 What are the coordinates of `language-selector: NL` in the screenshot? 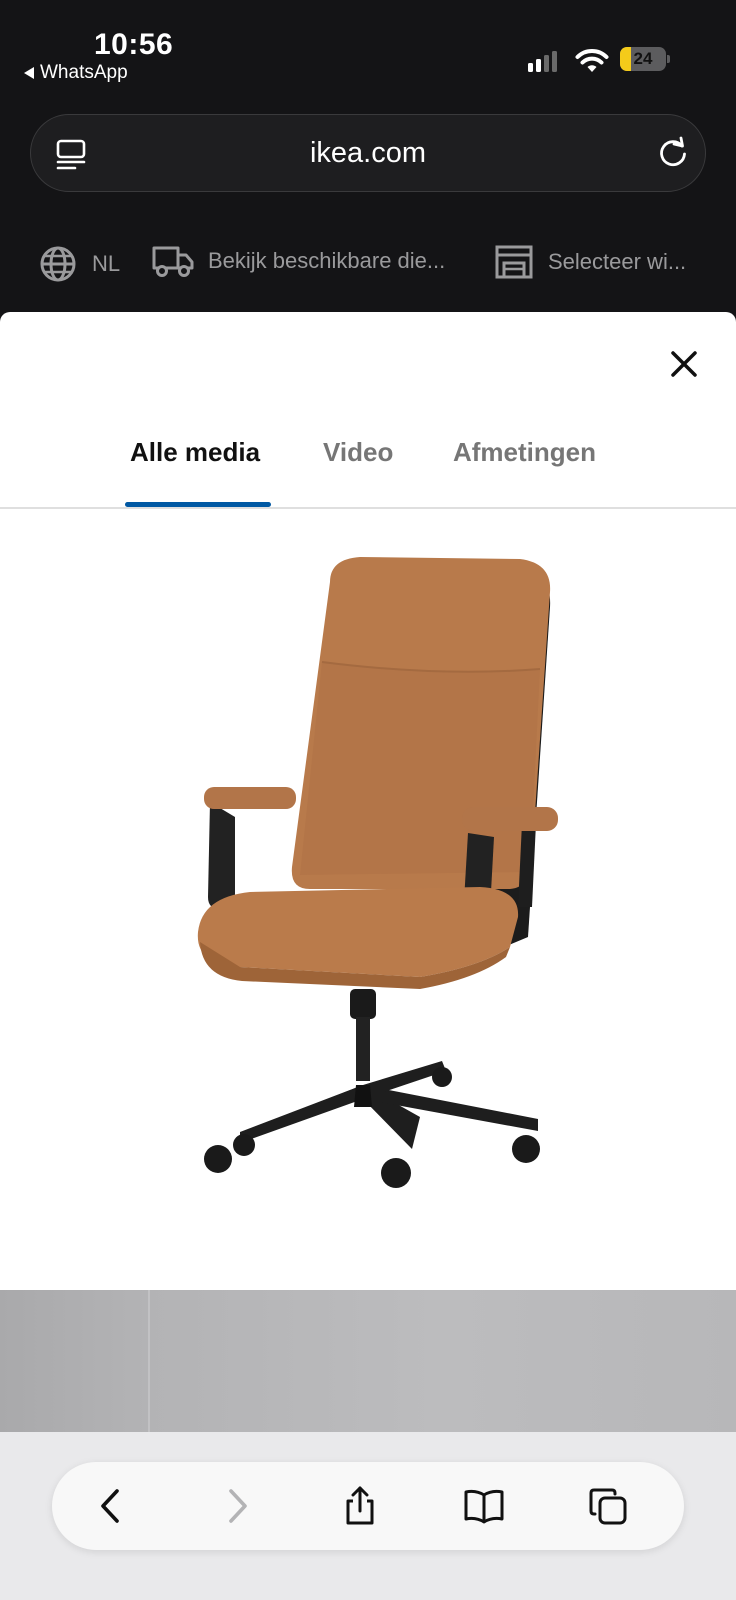 It's located at (79, 264).